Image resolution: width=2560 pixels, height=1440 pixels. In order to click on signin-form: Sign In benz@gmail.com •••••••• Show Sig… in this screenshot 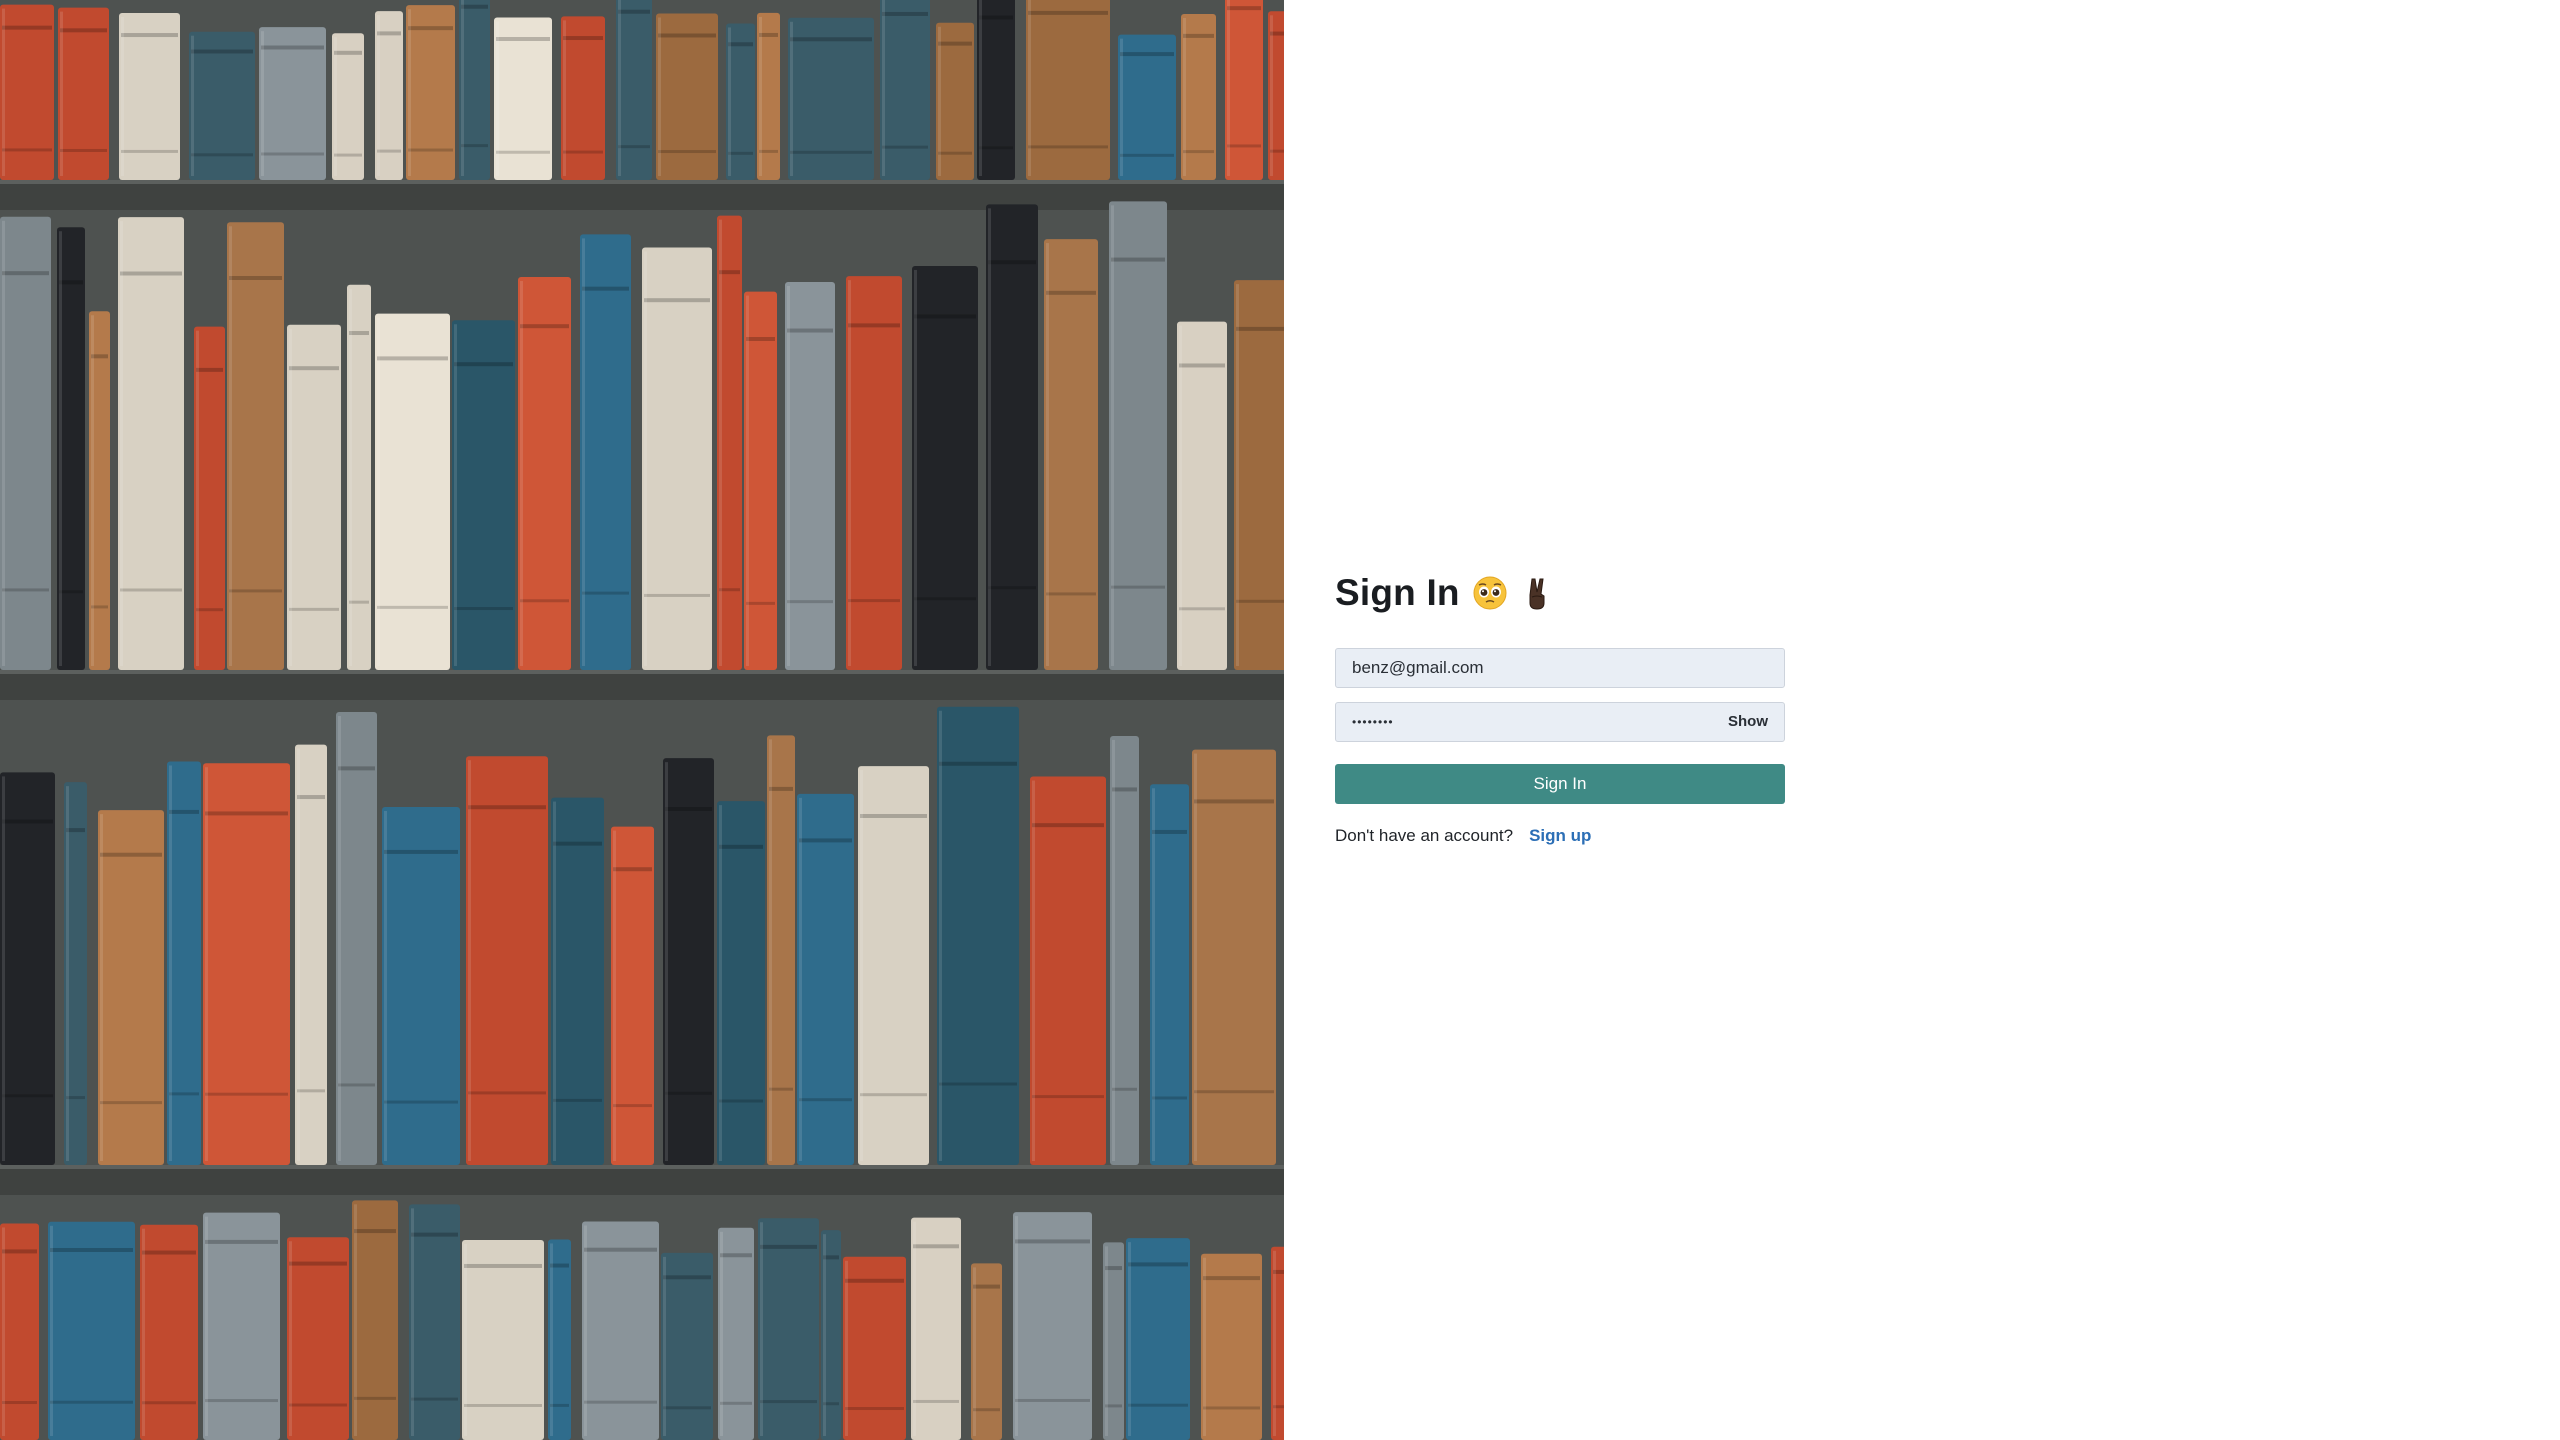, I will do `click(1560, 703)`.